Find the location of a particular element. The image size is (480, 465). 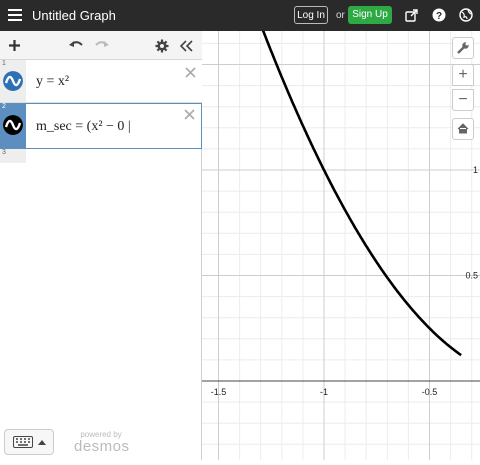

y-tick-label: 1 is located at coordinates (475, 170).